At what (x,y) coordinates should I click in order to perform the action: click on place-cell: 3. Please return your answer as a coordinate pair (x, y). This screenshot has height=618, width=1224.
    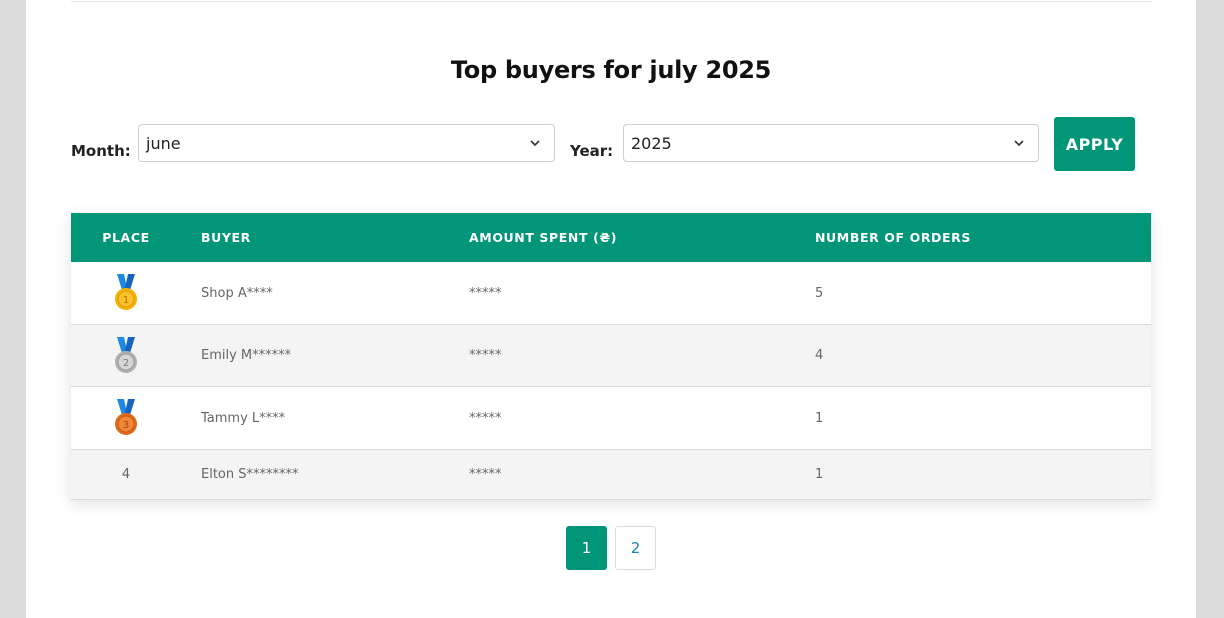
    Looking at the image, I should click on (126, 418).